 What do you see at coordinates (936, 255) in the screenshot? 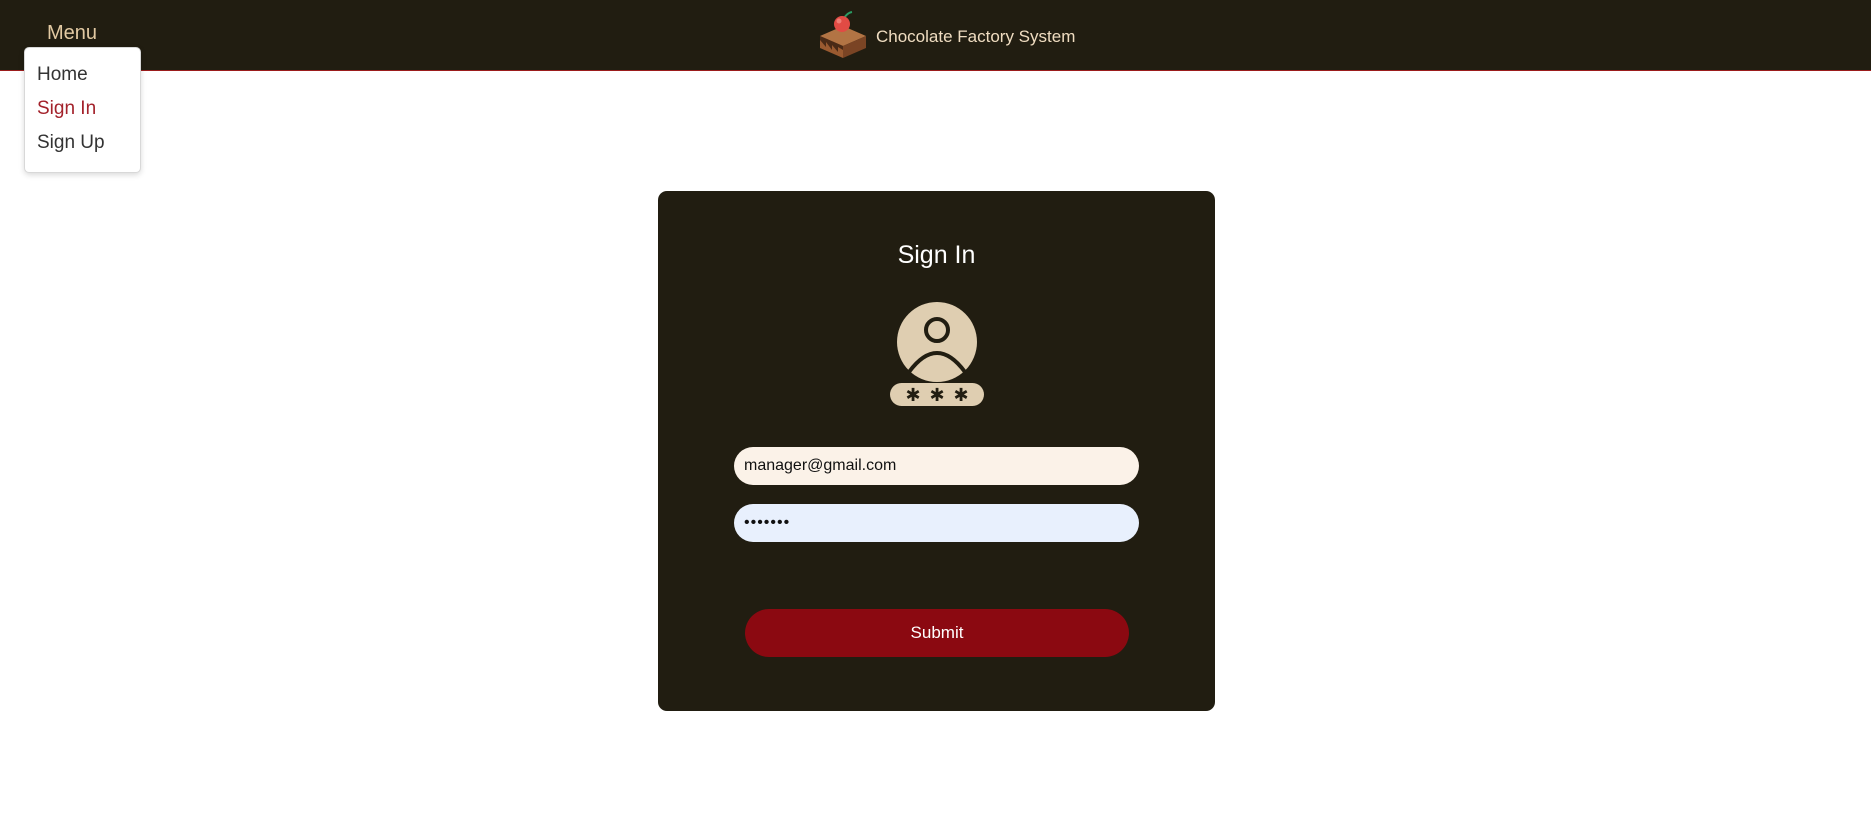
I see `signin-title: Sign In` at bounding box center [936, 255].